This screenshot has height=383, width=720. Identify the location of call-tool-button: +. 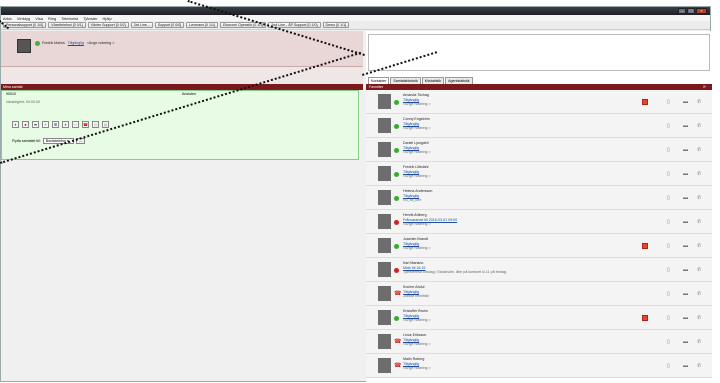
(45, 124).